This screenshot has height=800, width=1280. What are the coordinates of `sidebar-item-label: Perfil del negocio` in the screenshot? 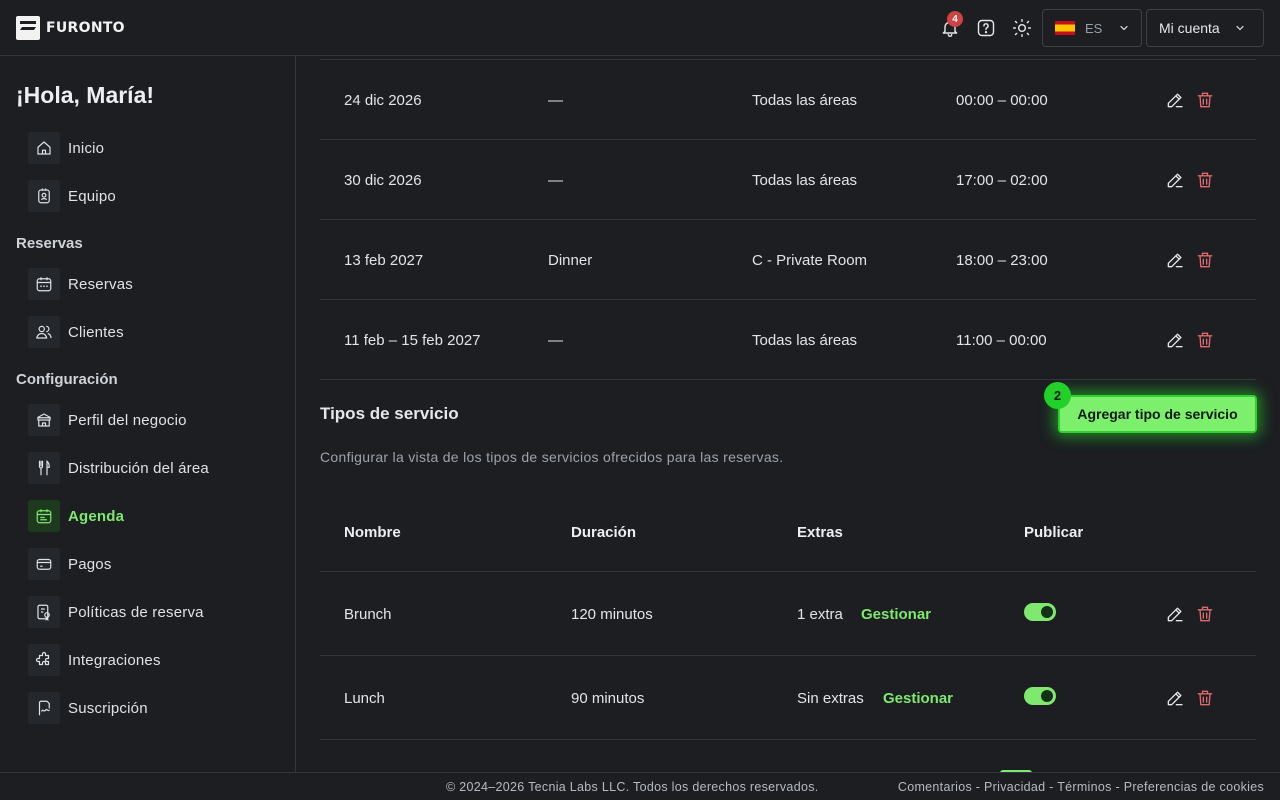 It's located at (127, 420).